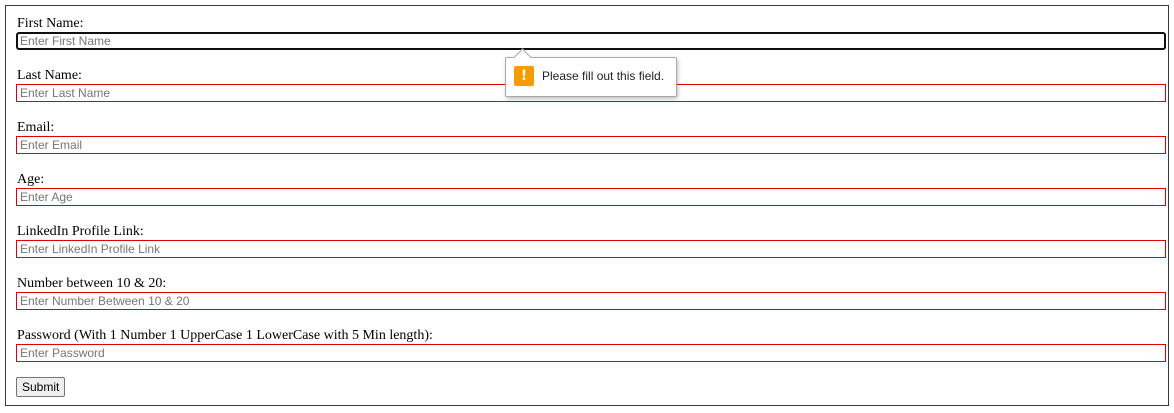 The width and height of the screenshot is (1174, 413). Describe the element at coordinates (591, 249) in the screenshot. I see `linkedin-input` at that location.